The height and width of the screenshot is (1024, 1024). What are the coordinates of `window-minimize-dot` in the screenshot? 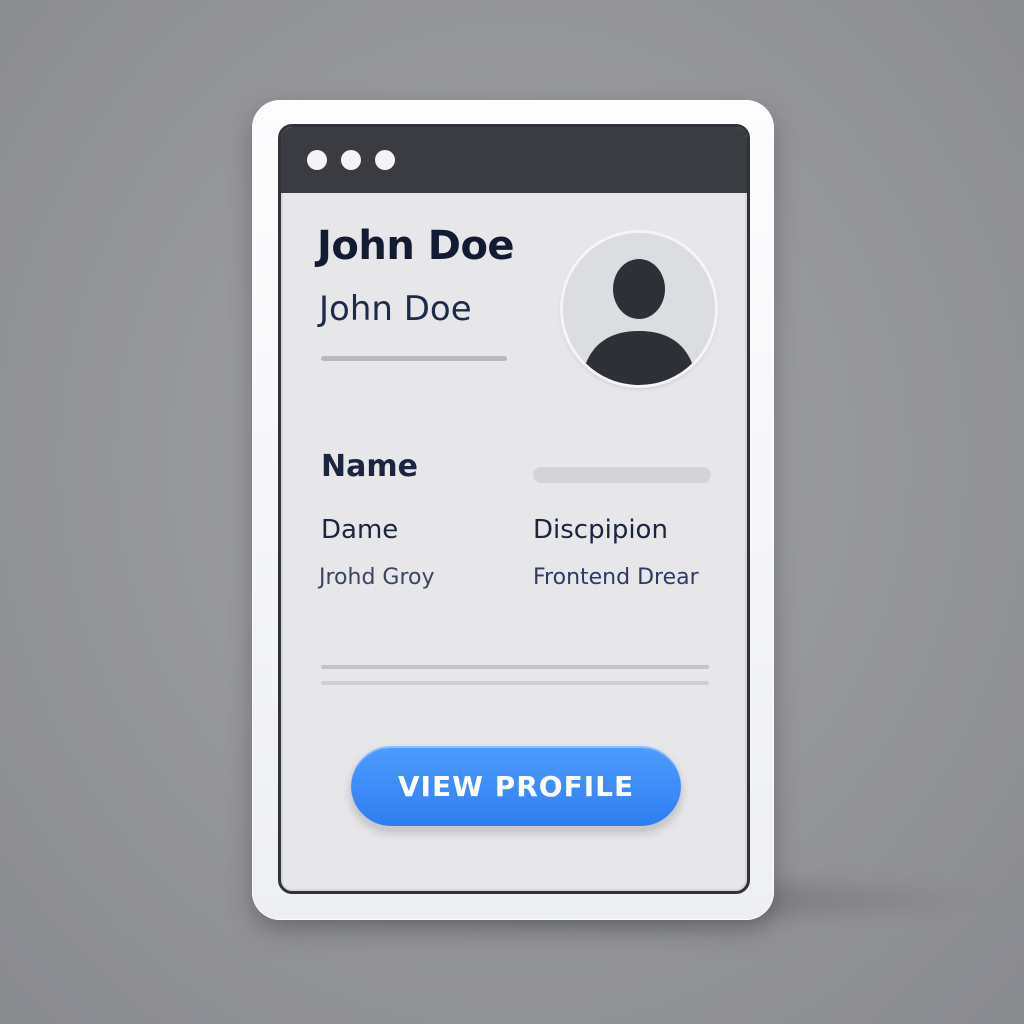 It's located at (351, 160).